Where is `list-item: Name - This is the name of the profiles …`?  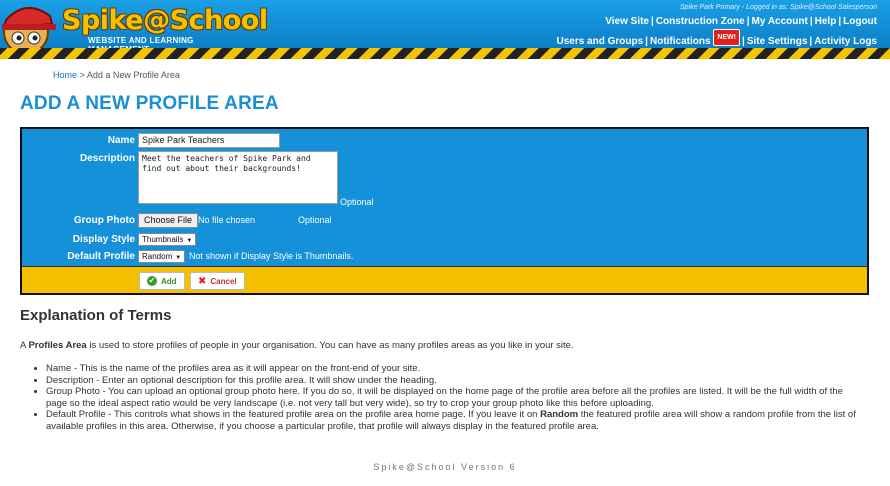 list-item: Name - This is the name of the profiles … is located at coordinates (454, 369).